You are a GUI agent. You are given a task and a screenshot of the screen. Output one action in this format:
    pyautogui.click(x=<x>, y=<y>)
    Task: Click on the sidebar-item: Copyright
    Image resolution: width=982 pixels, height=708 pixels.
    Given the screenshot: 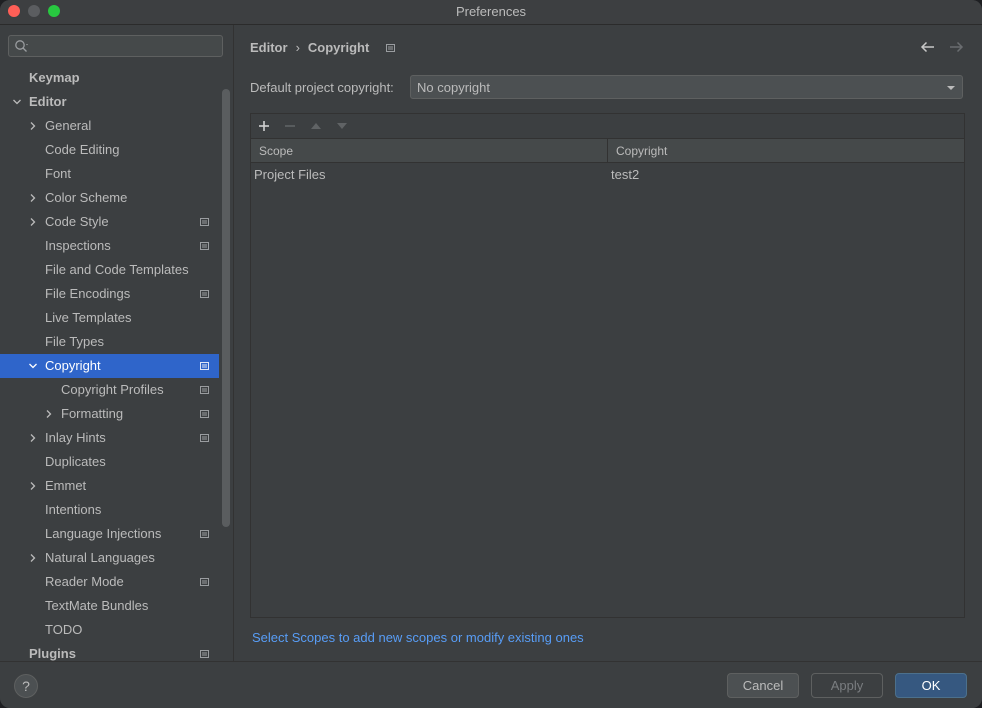 What is the action you would take?
    pyautogui.click(x=109, y=366)
    